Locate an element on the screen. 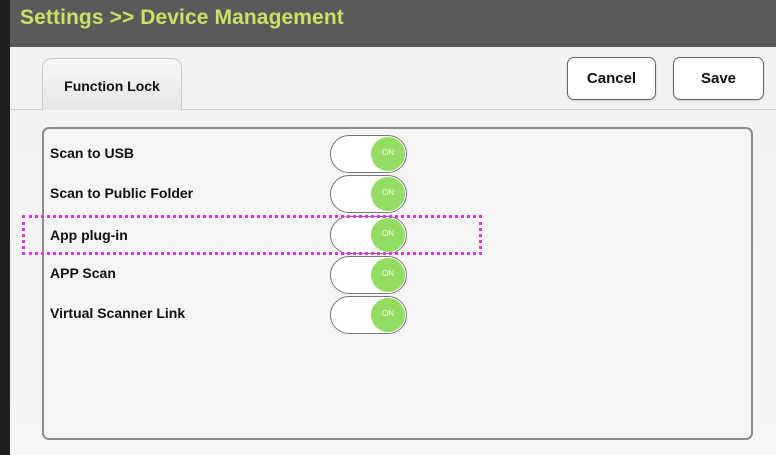  setting-label-app-scan: APP Scan is located at coordinates (83, 273).